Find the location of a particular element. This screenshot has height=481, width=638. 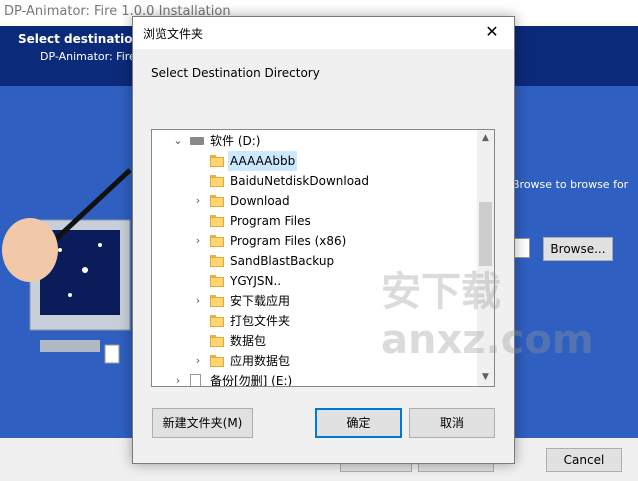

dialog-titlebar: 浏览文件夹 ✕ is located at coordinates (323, 33).